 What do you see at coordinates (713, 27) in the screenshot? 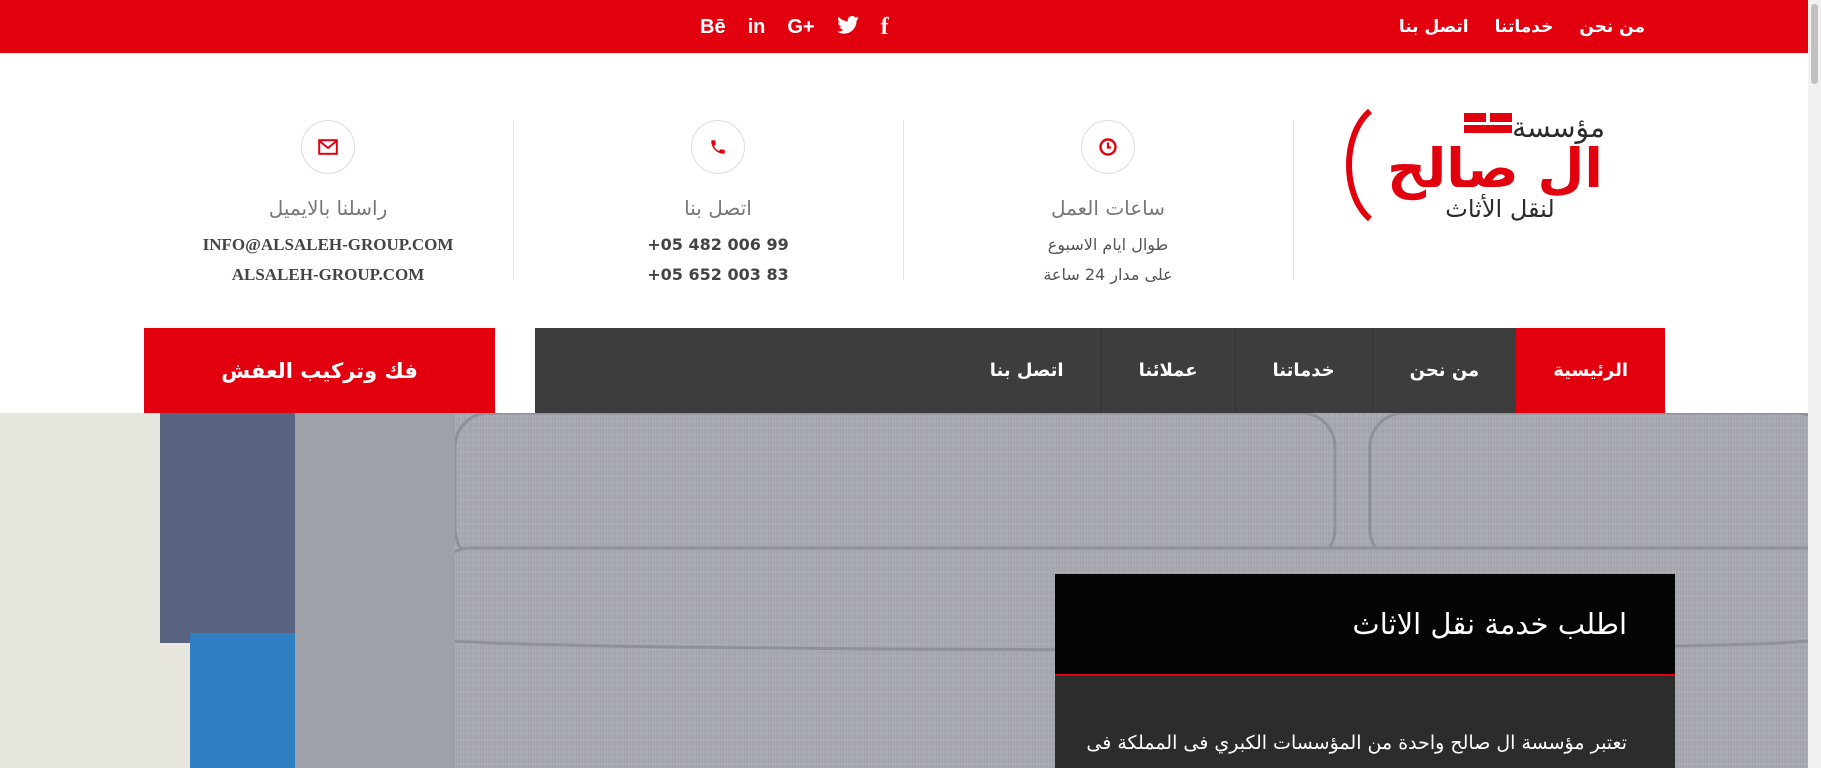
I see `behance-icon: Bē` at bounding box center [713, 27].